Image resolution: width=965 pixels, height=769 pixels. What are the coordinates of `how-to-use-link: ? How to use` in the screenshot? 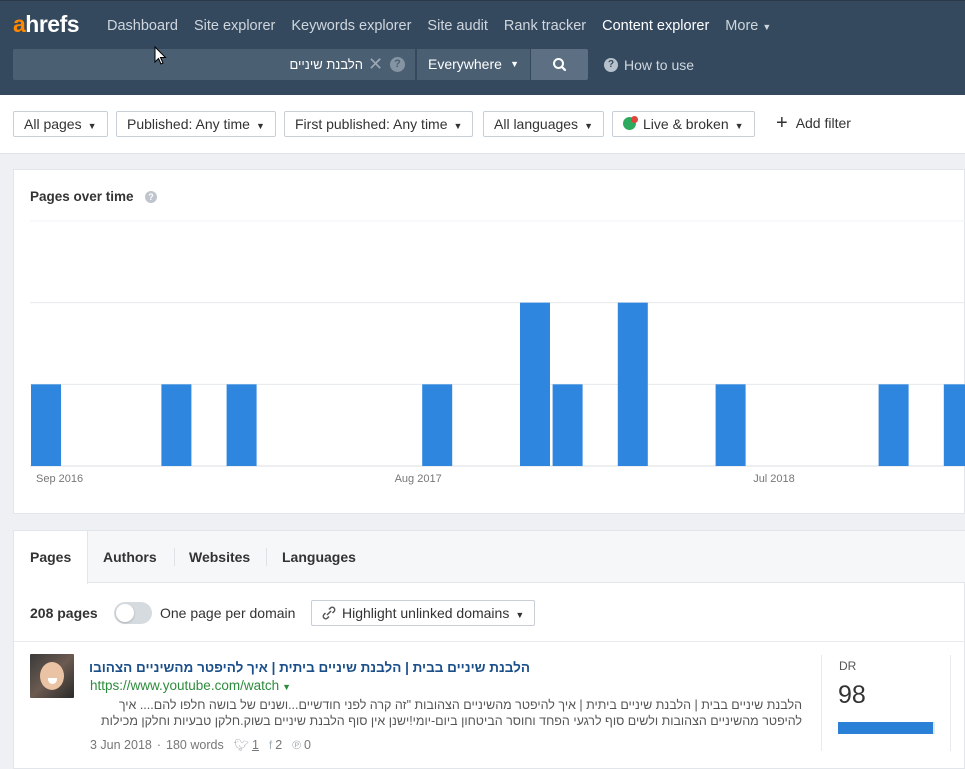 It's located at (649, 65).